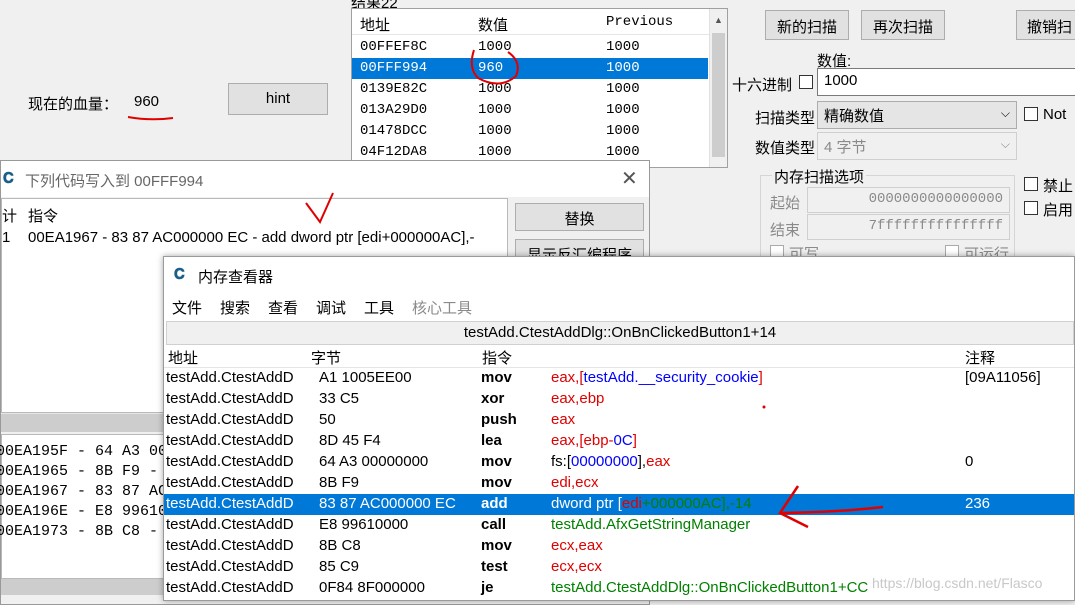 This screenshot has height=605, width=1075. Describe the element at coordinates (530, 47) in the screenshot. I see `result-row: 00FFEF8C 1000 1000` at that location.